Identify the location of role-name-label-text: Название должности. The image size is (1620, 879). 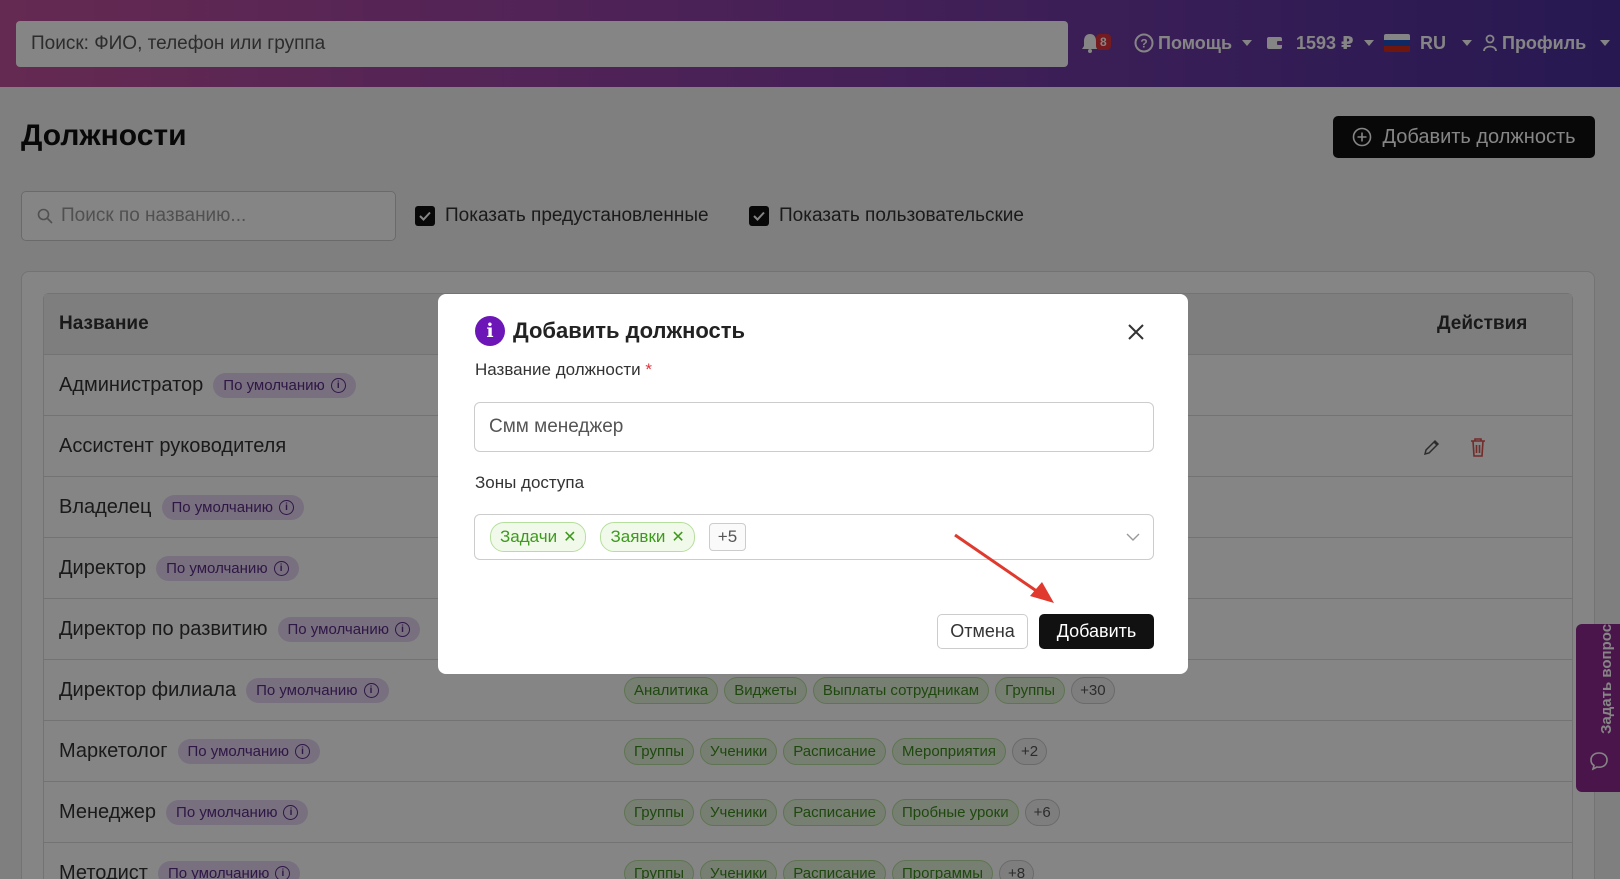
(558, 369).